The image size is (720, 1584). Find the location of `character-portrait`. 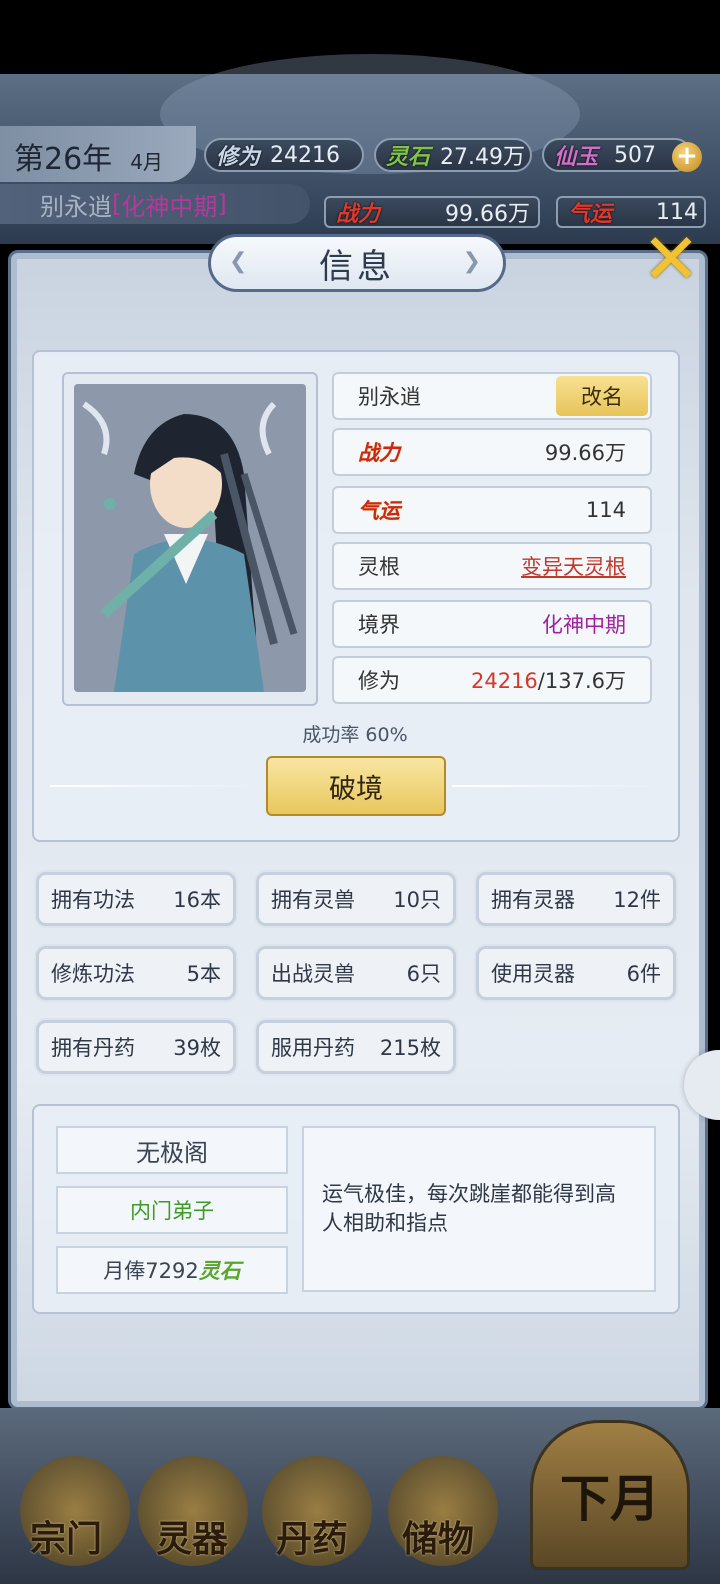

character-portrait is located at coordinates (190, 538).